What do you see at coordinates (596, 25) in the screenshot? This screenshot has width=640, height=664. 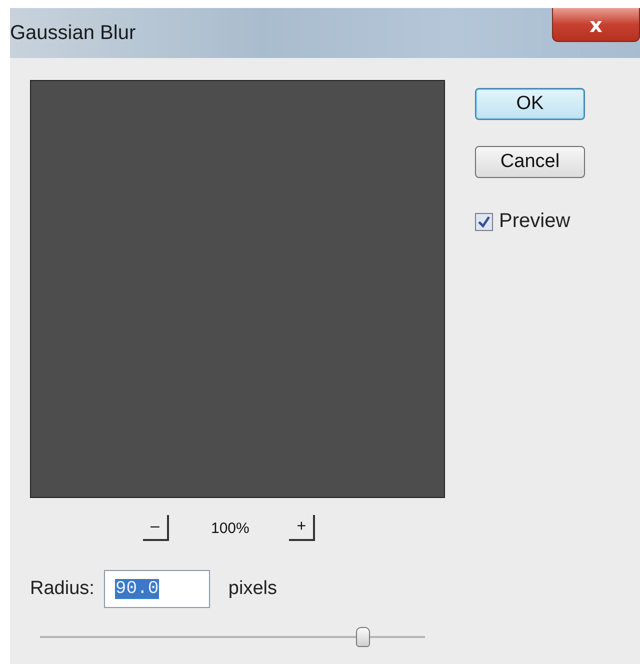 I see `close-button: x` at bounding box center [596, 25].